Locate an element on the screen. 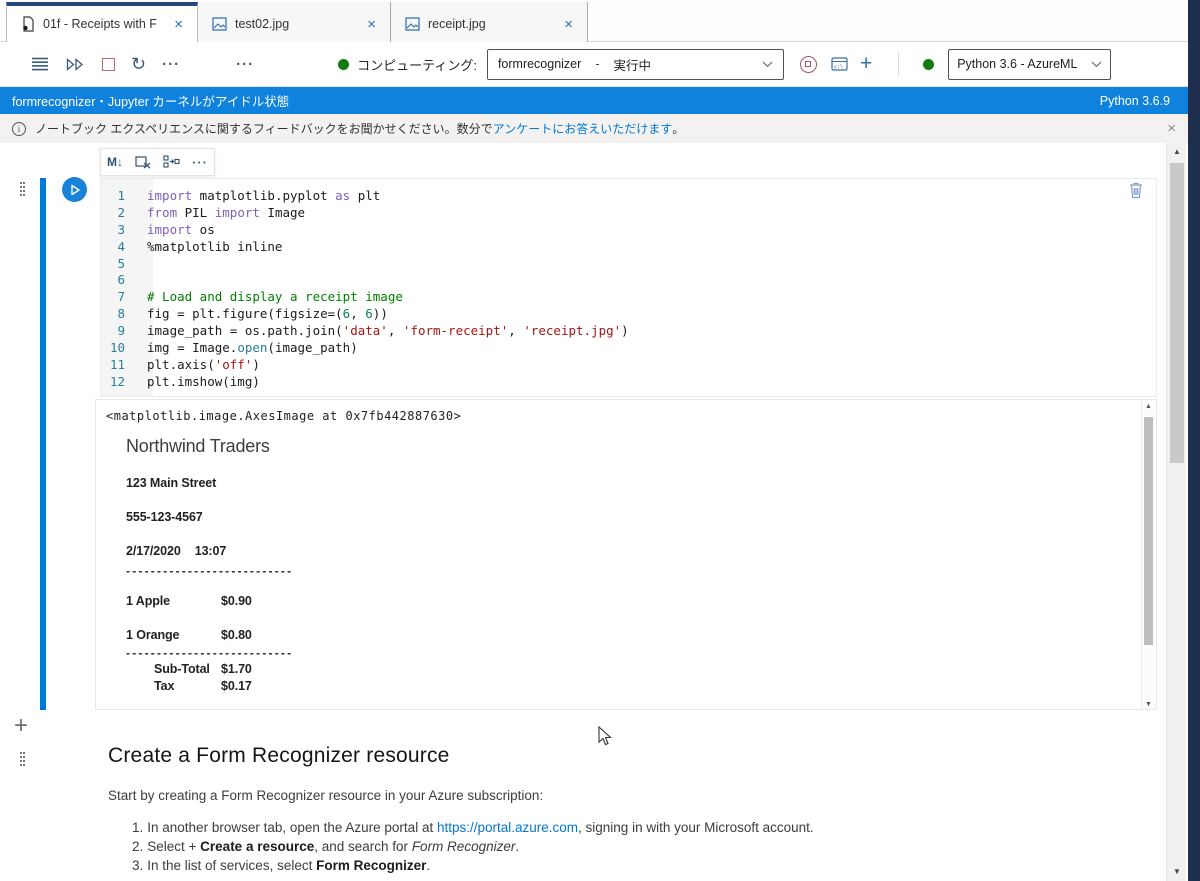  move-cell-icon is located at coordinates (171, 162).